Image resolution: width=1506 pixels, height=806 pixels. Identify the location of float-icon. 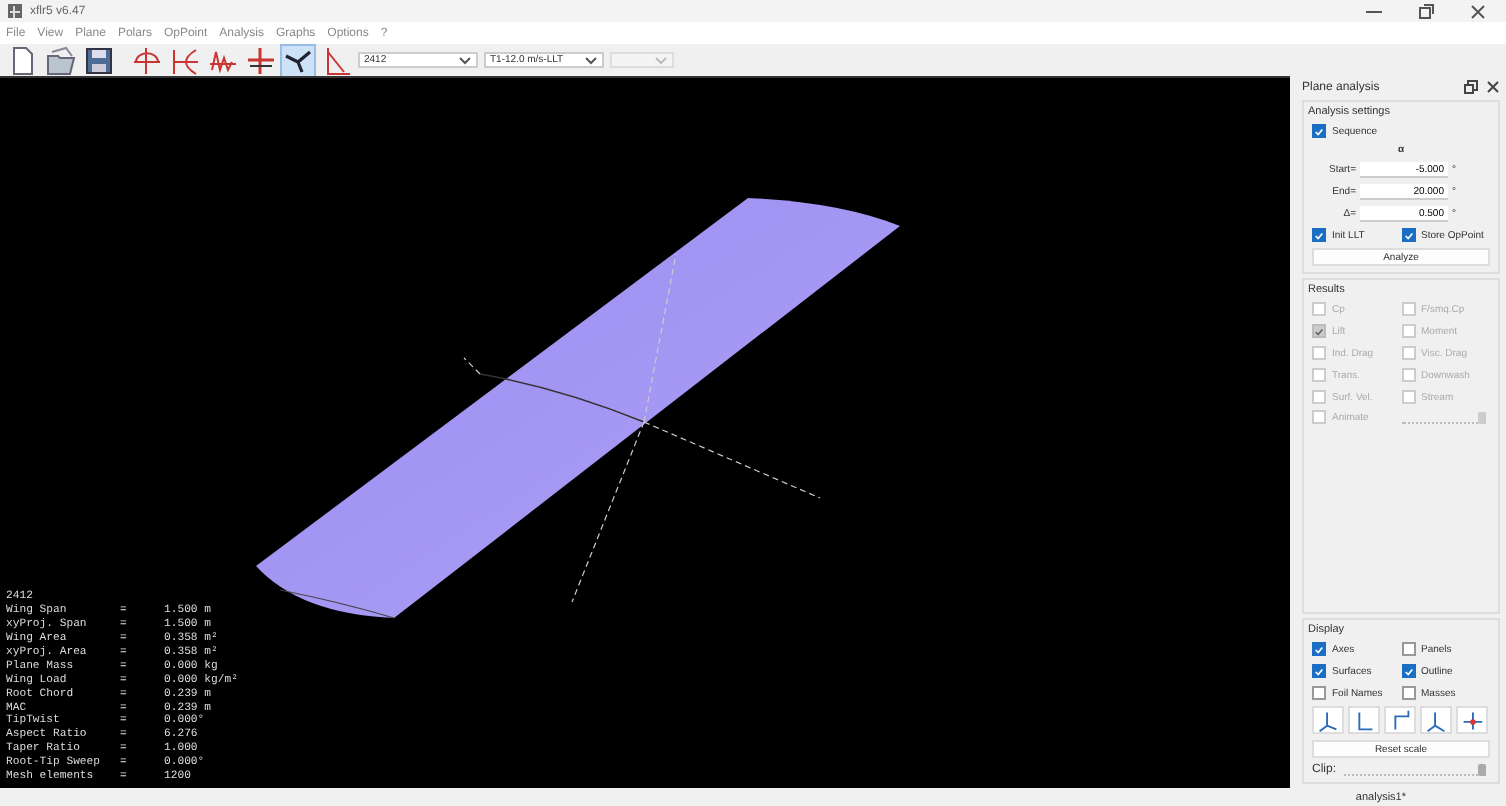
(1471, 87).